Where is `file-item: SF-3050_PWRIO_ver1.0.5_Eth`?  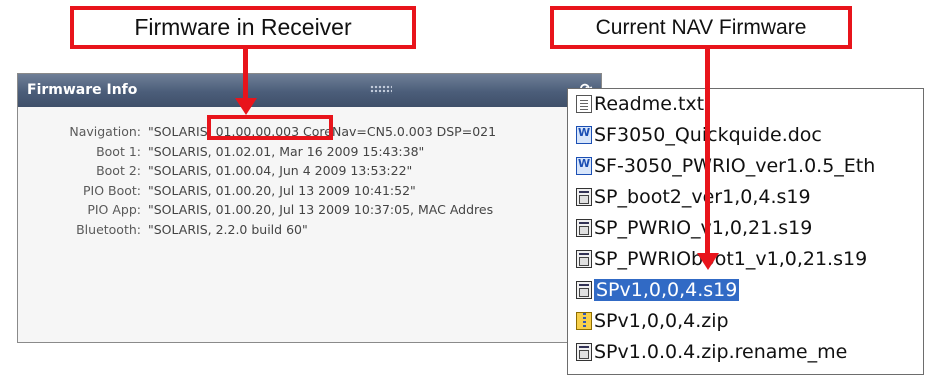 file-item: SF-3050_PWRIO_ver1.0.5_Eth is located at coordinates (725, 166).